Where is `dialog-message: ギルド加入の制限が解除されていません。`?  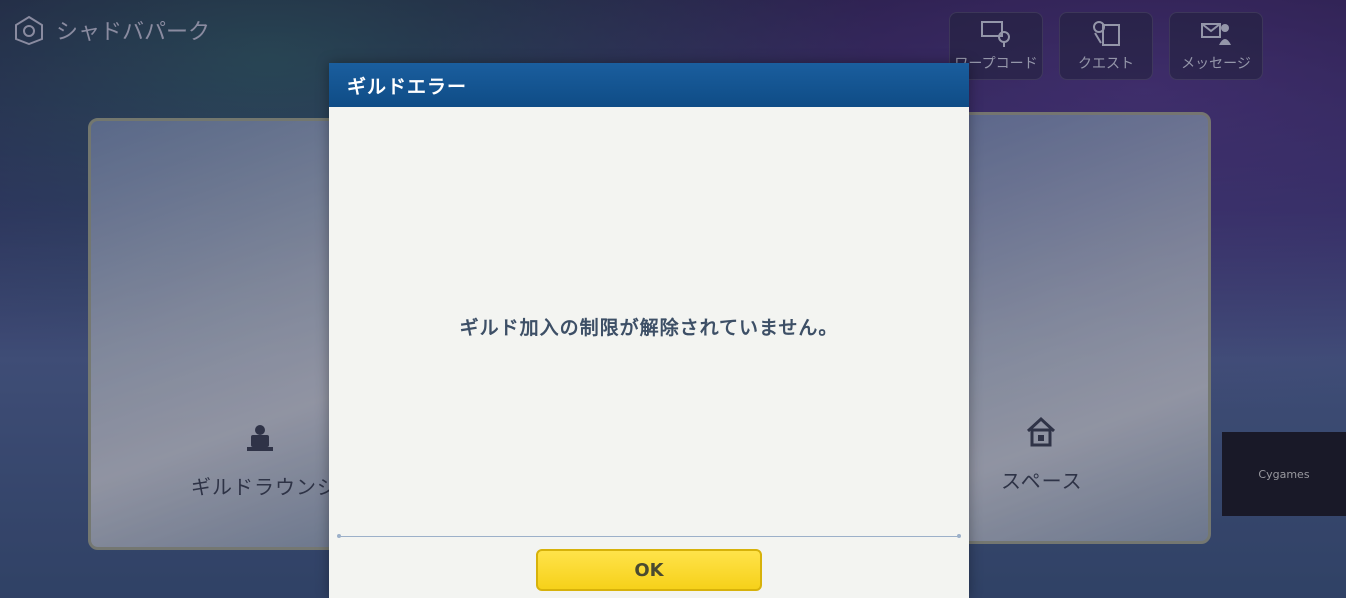
dialog-message: ギルド加入の制限が解除されていません。 is located at coordinates (649, 328).